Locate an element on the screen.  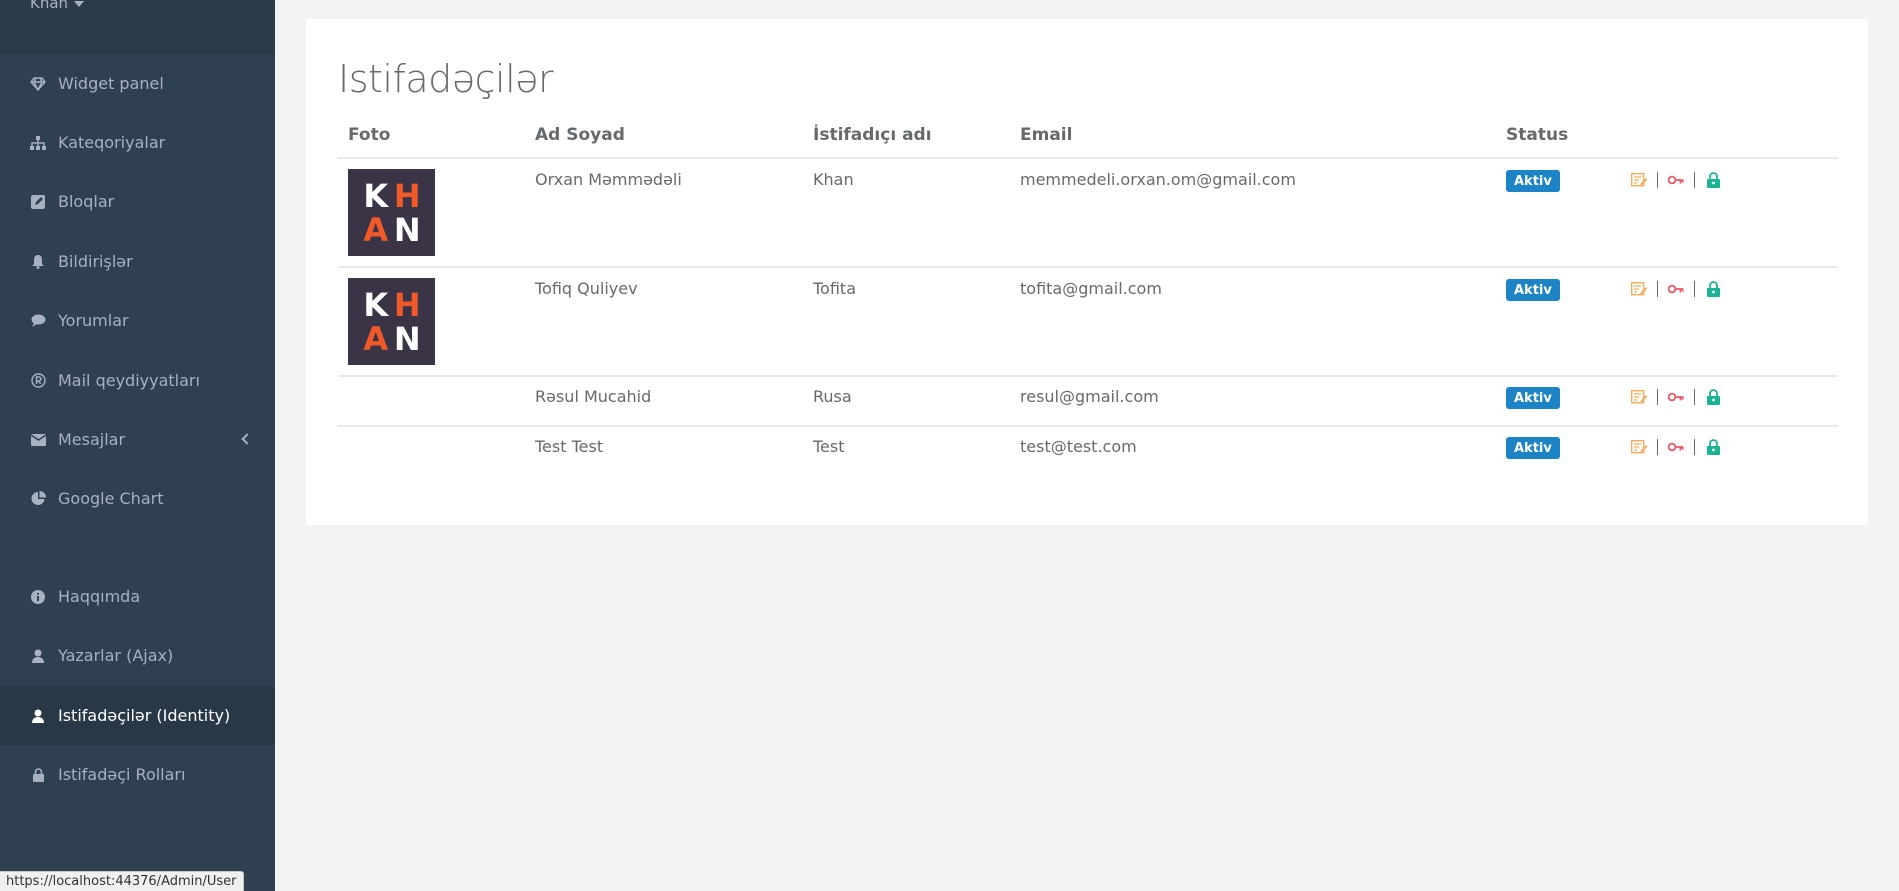
sidebar-item-label: Widget panel is located at coordinates (111, 83).